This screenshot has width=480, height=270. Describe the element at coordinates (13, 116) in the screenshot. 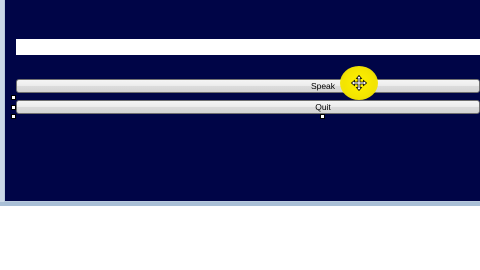

I see `selection-handle-bottom-left` at that location.